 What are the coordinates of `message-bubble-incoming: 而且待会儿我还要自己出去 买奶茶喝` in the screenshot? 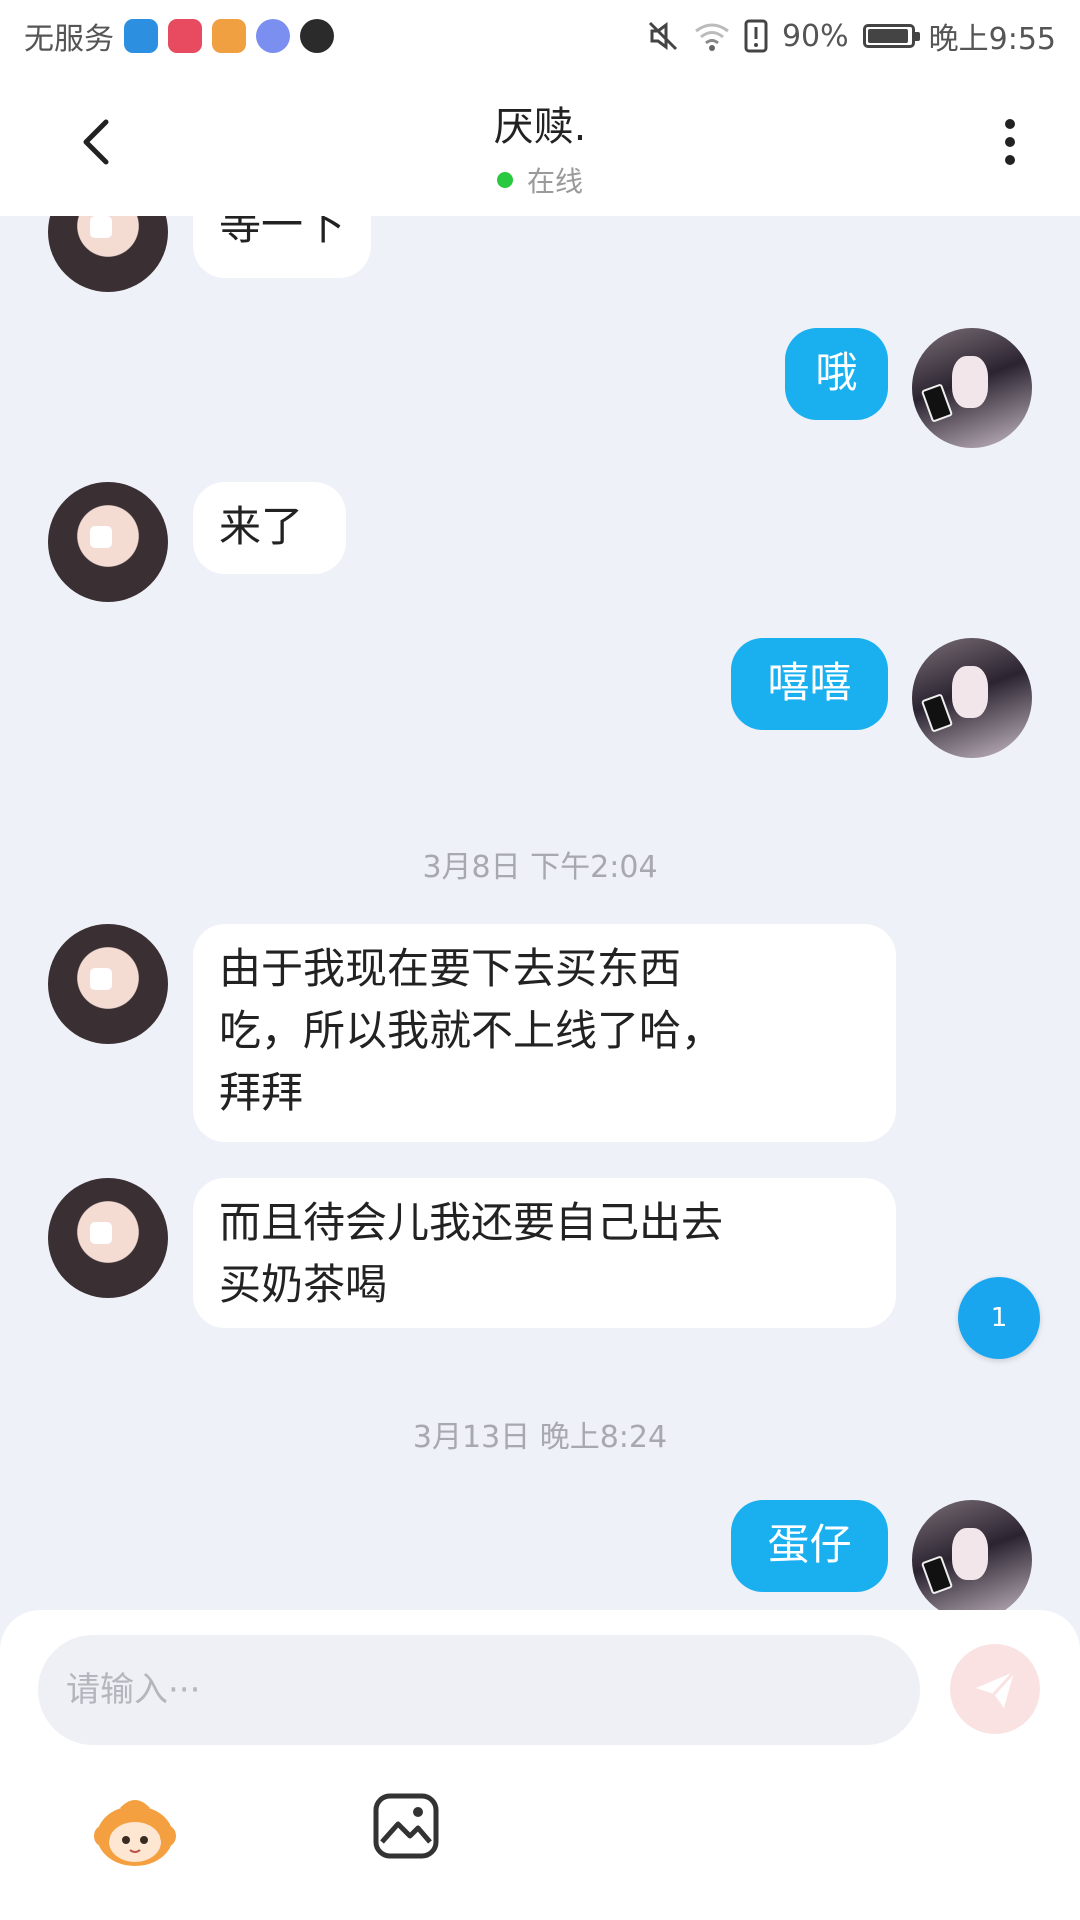 It's located at (544, 1253).